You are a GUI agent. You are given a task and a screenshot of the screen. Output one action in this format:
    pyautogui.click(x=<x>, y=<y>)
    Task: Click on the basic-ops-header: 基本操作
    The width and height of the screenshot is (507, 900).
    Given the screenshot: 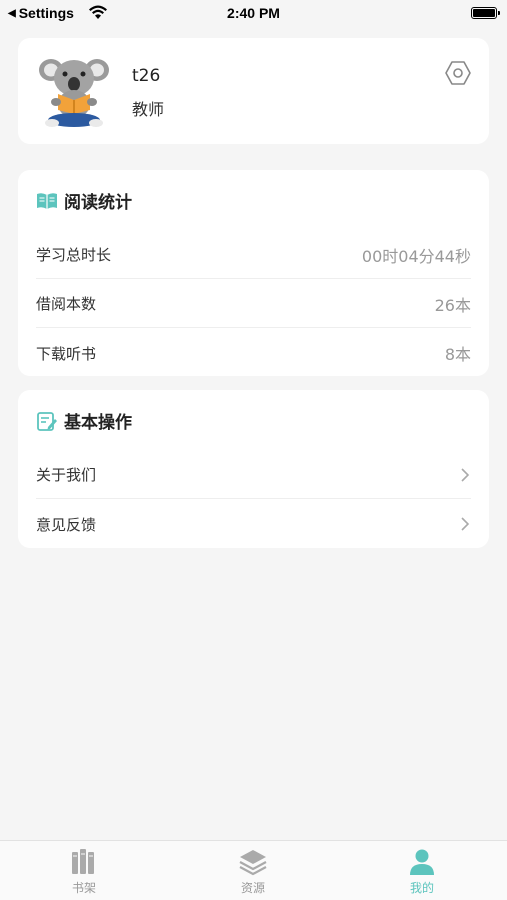 What is the action you would take?
    pyautogui.click(x=84, y=420)
    